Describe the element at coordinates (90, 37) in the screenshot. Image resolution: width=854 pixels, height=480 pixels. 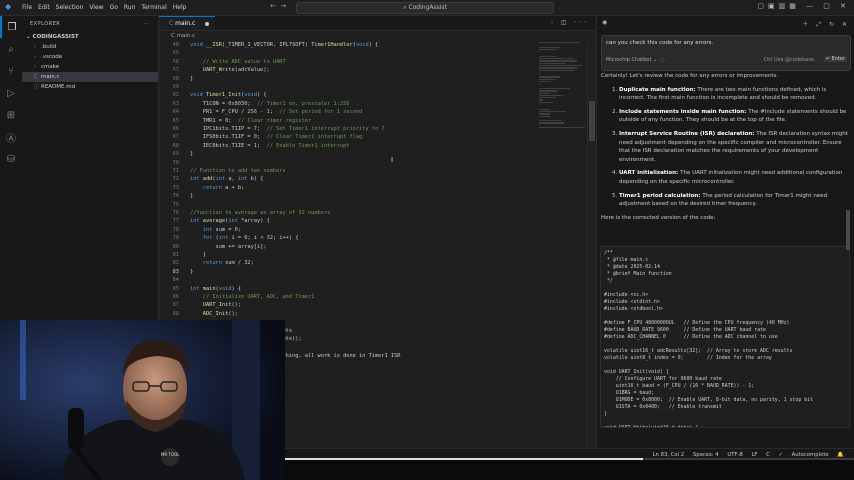
I see `workspace-root: ⌄ CODINGASSIST` at that location.